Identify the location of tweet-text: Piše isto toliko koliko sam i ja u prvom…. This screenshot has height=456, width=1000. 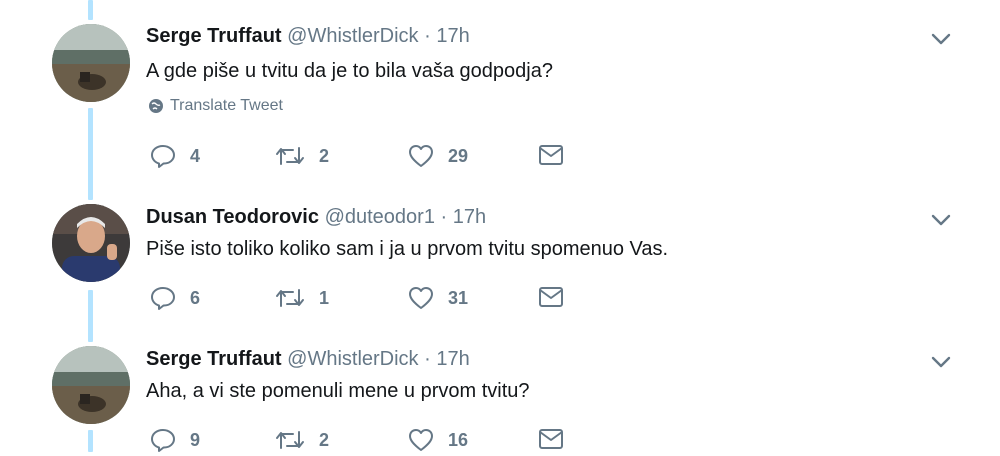
(407, 249).